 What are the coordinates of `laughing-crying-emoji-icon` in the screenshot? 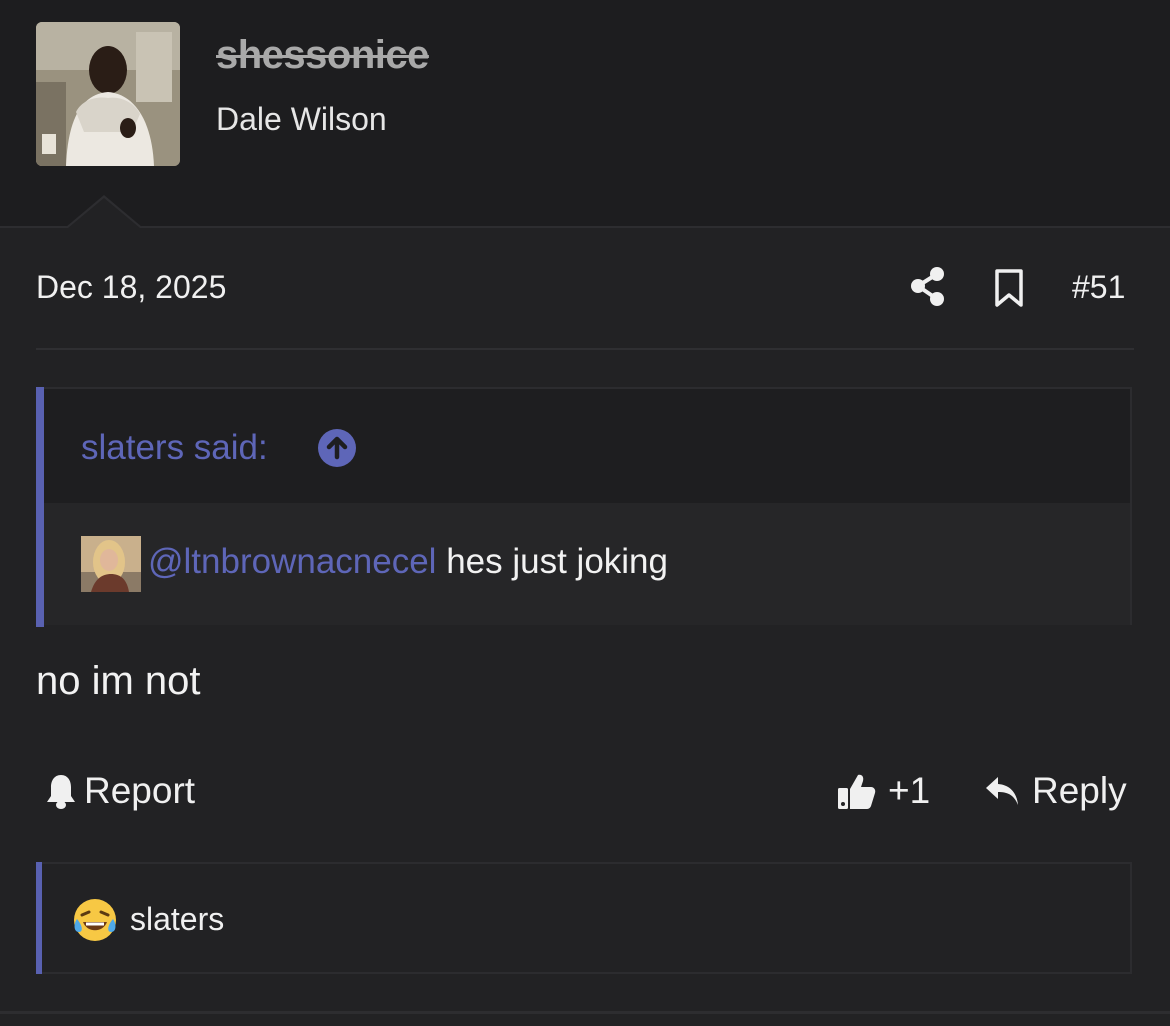 It's located at (95, 920).